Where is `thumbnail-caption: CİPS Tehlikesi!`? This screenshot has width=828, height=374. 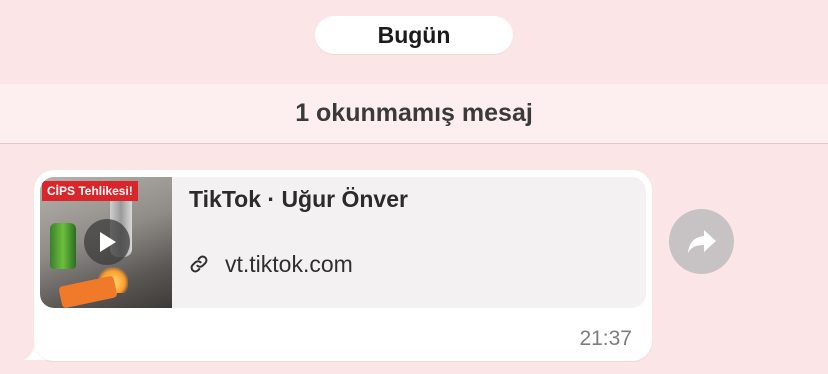
thumbnail-caption: CİPS Tehlikesi! is located at coordinates (90, 191).